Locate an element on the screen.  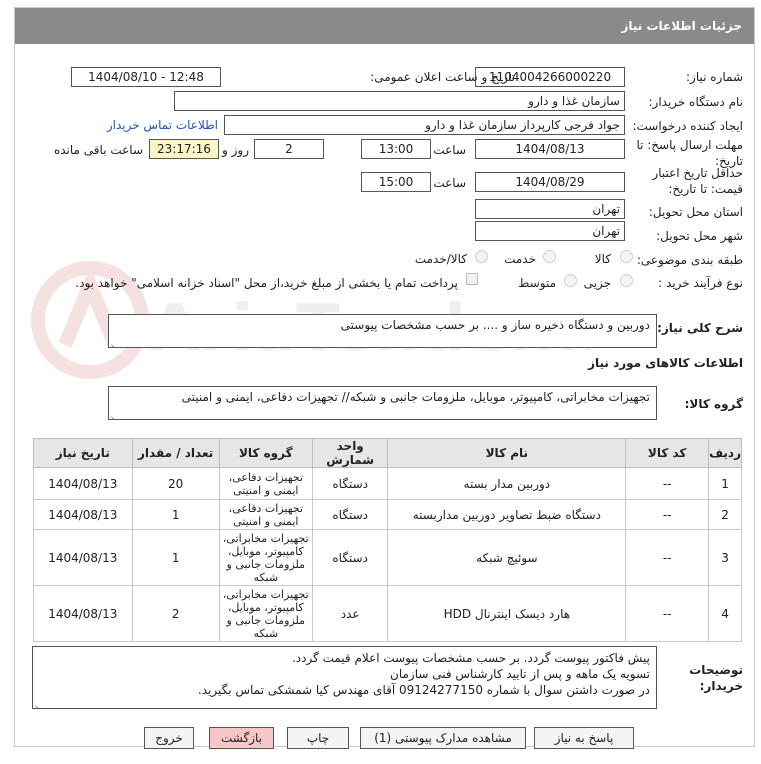
cell-row-number: 3 is located at coordinates (725, 557).